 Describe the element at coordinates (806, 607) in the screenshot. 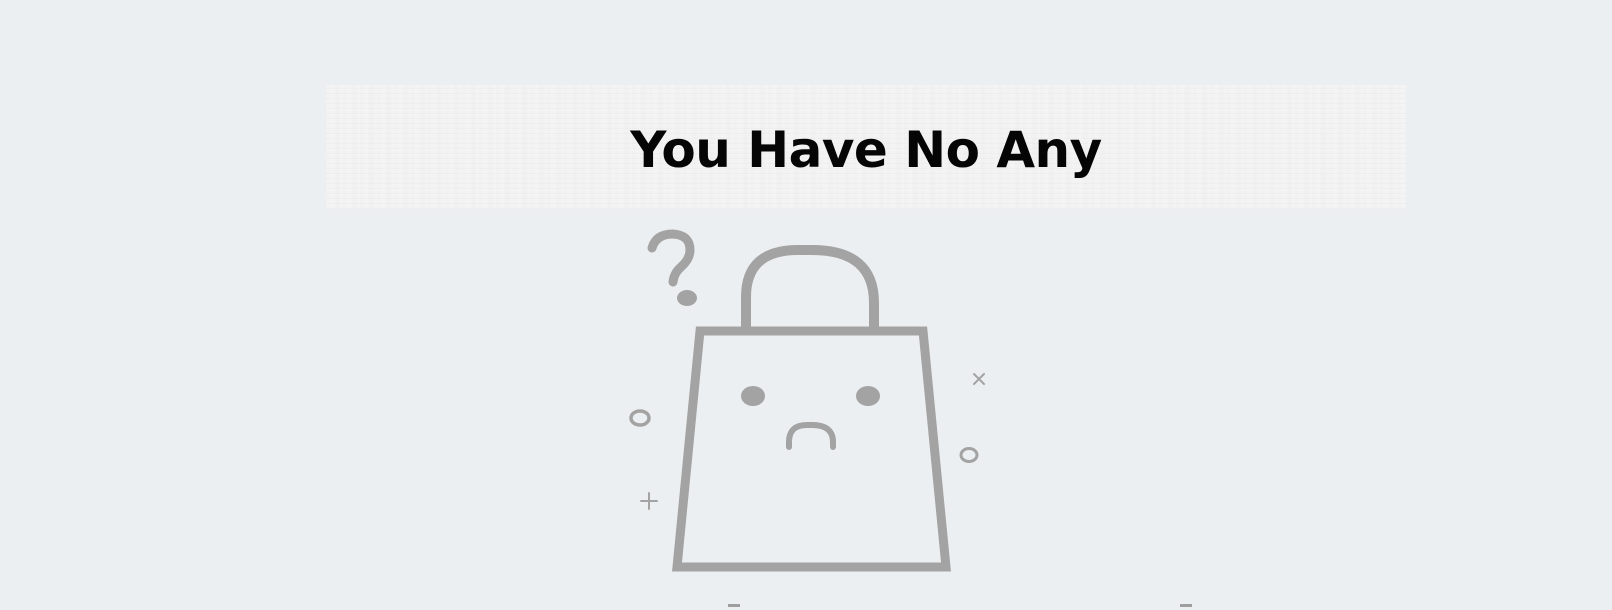

I see `partially-visible-content` at that location.